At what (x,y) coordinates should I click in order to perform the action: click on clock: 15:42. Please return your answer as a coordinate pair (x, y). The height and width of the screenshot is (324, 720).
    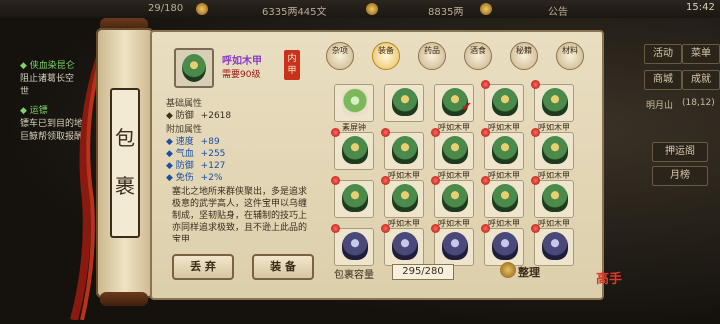
    Looking at the image, I should click on (700, 7).